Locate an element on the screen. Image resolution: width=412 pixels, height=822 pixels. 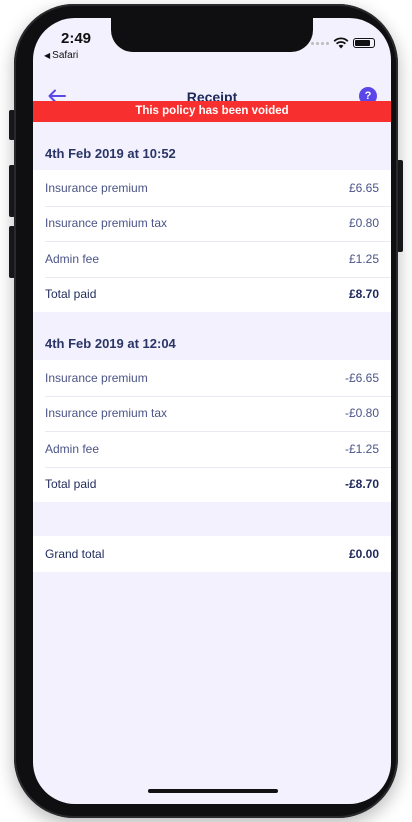
grand-total-row: Grand total £0.00 is located at coordinates (212, 554).